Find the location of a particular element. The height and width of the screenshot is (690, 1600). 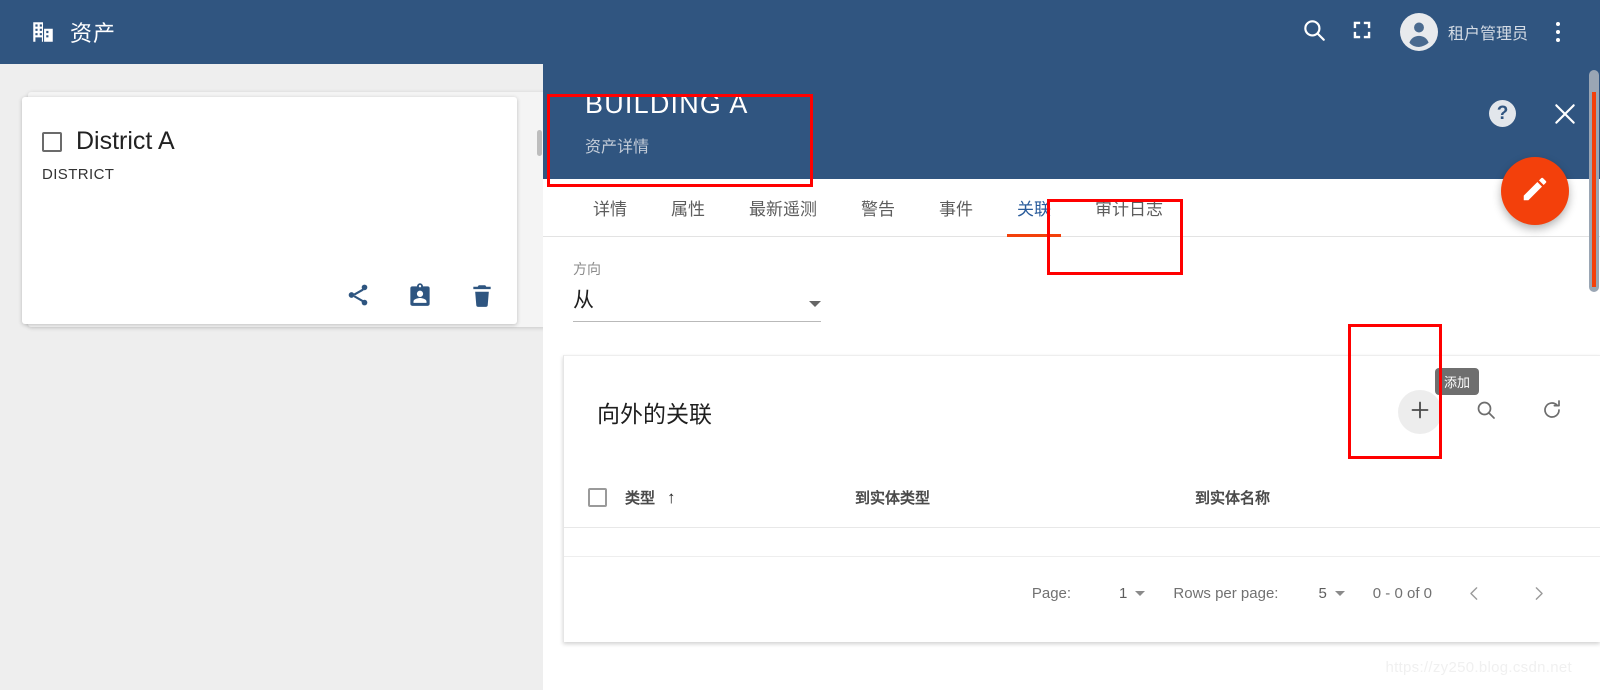

details-title-block: BUILDING A 资产详情 is located at coordinates (667, 123).